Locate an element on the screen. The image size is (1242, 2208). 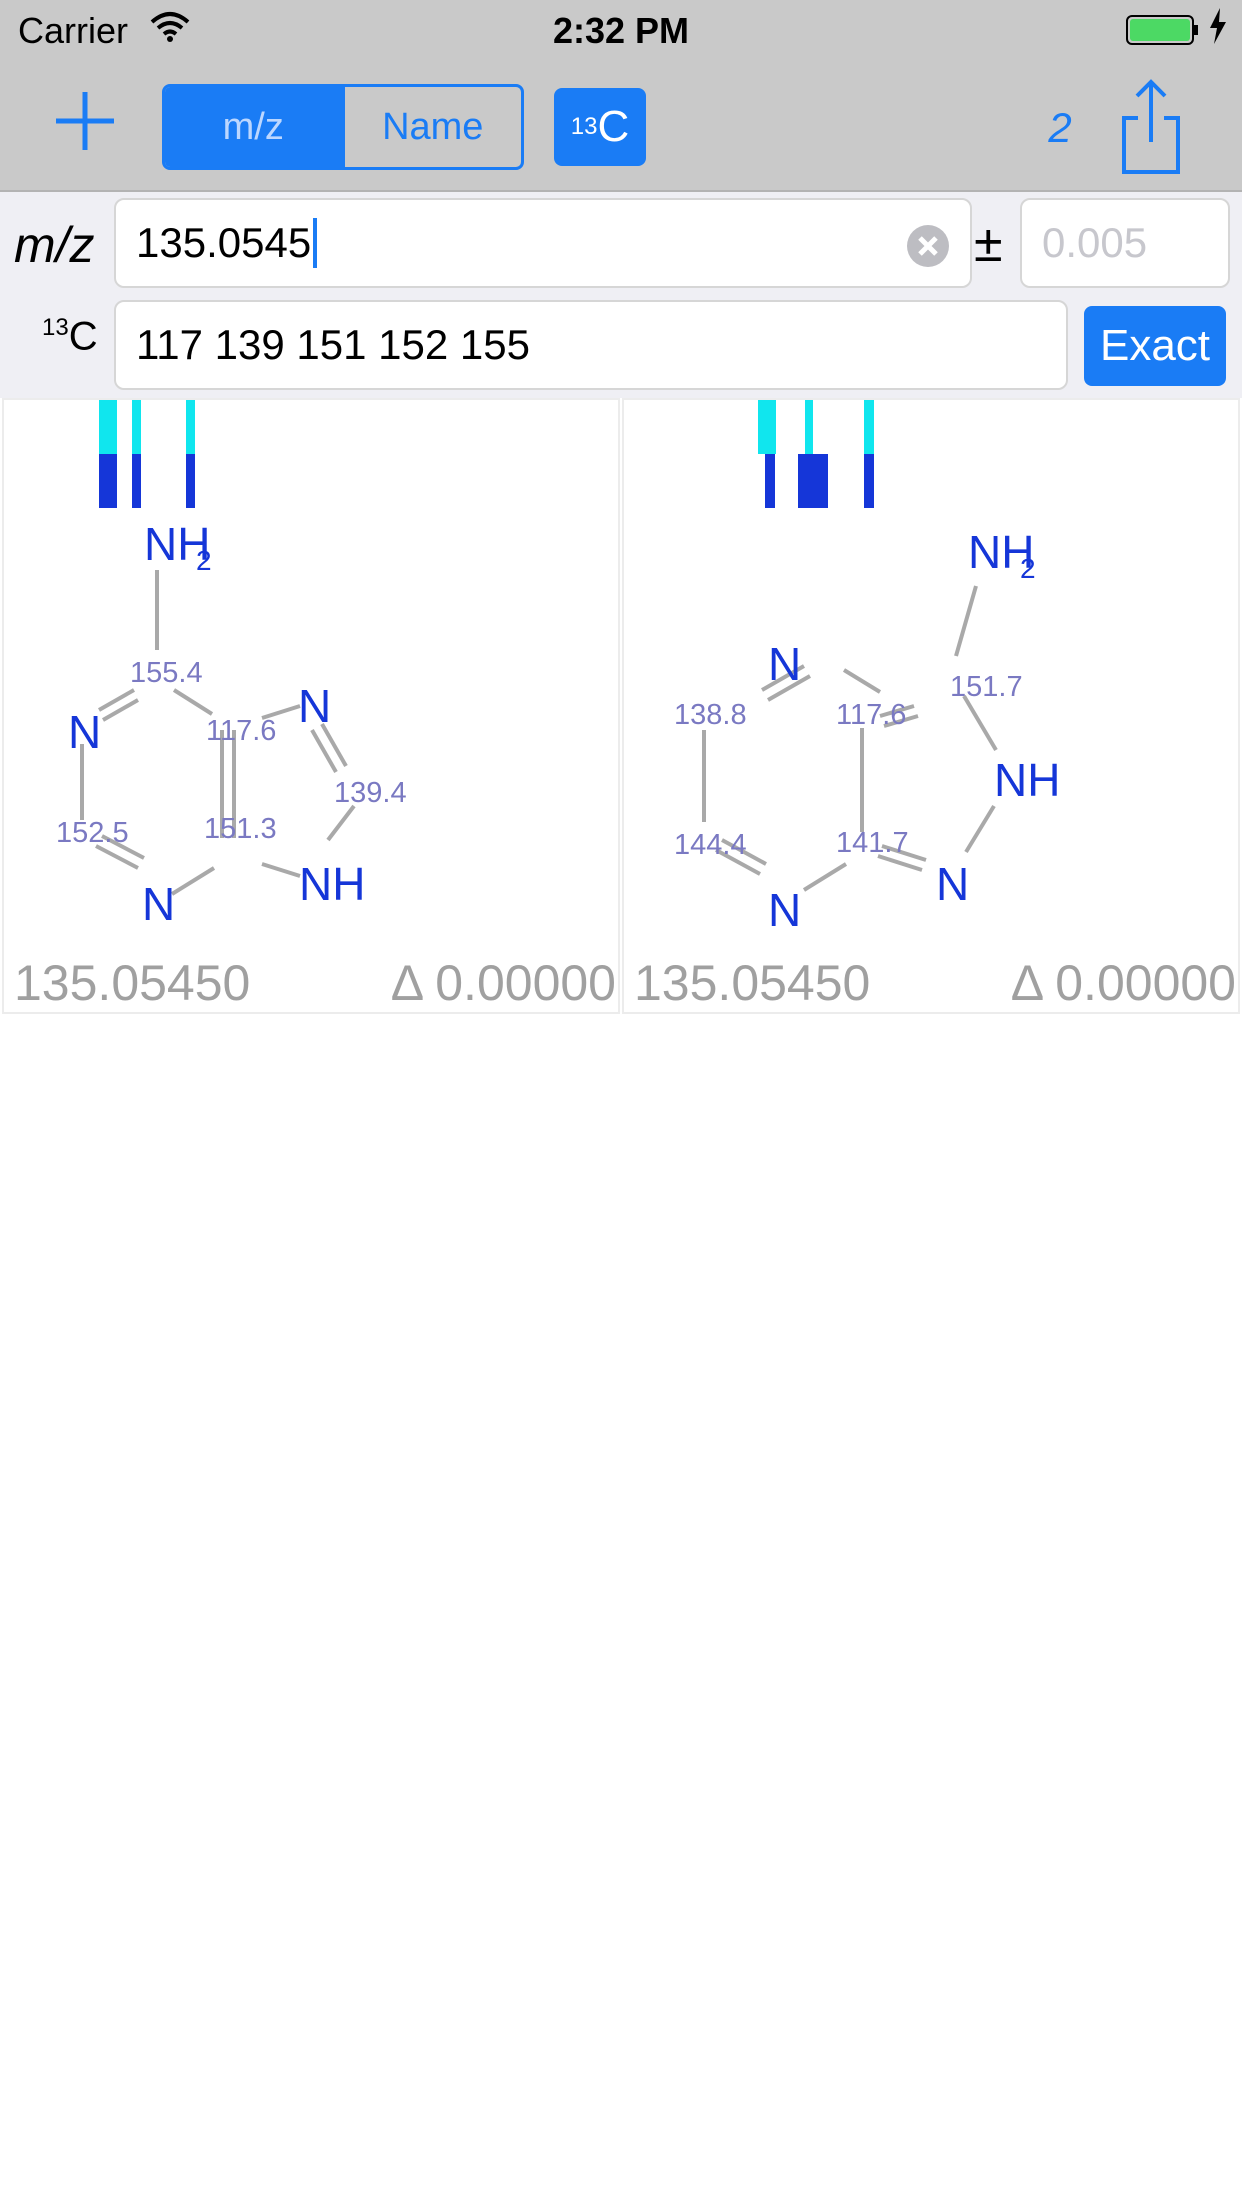
mz-label: m/z is located at coordinates (54, 245).